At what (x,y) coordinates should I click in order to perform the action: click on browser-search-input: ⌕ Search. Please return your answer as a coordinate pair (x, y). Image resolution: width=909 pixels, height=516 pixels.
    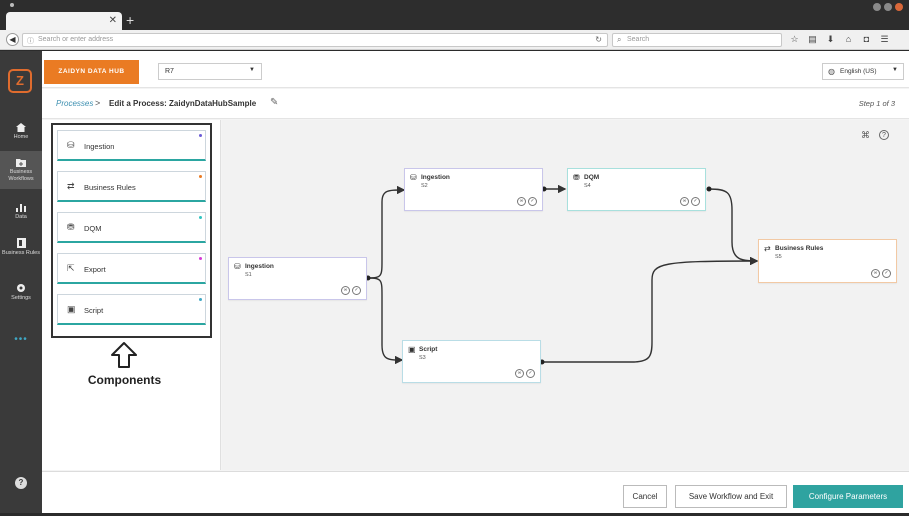
    Looking at the image, I should click on (697, 40).